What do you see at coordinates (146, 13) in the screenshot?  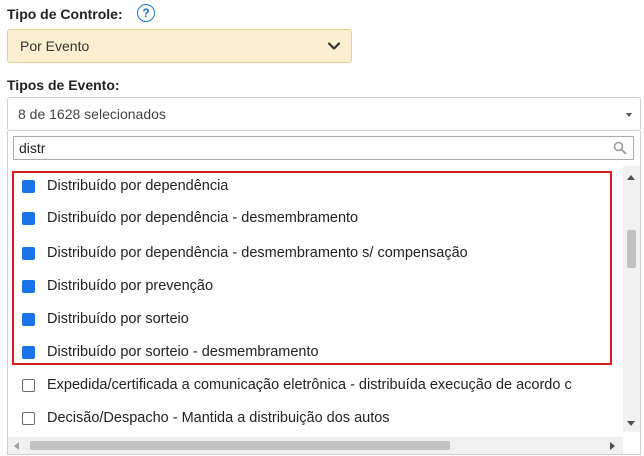 I see `help-icon: ?` at bounding box center [146, 13].